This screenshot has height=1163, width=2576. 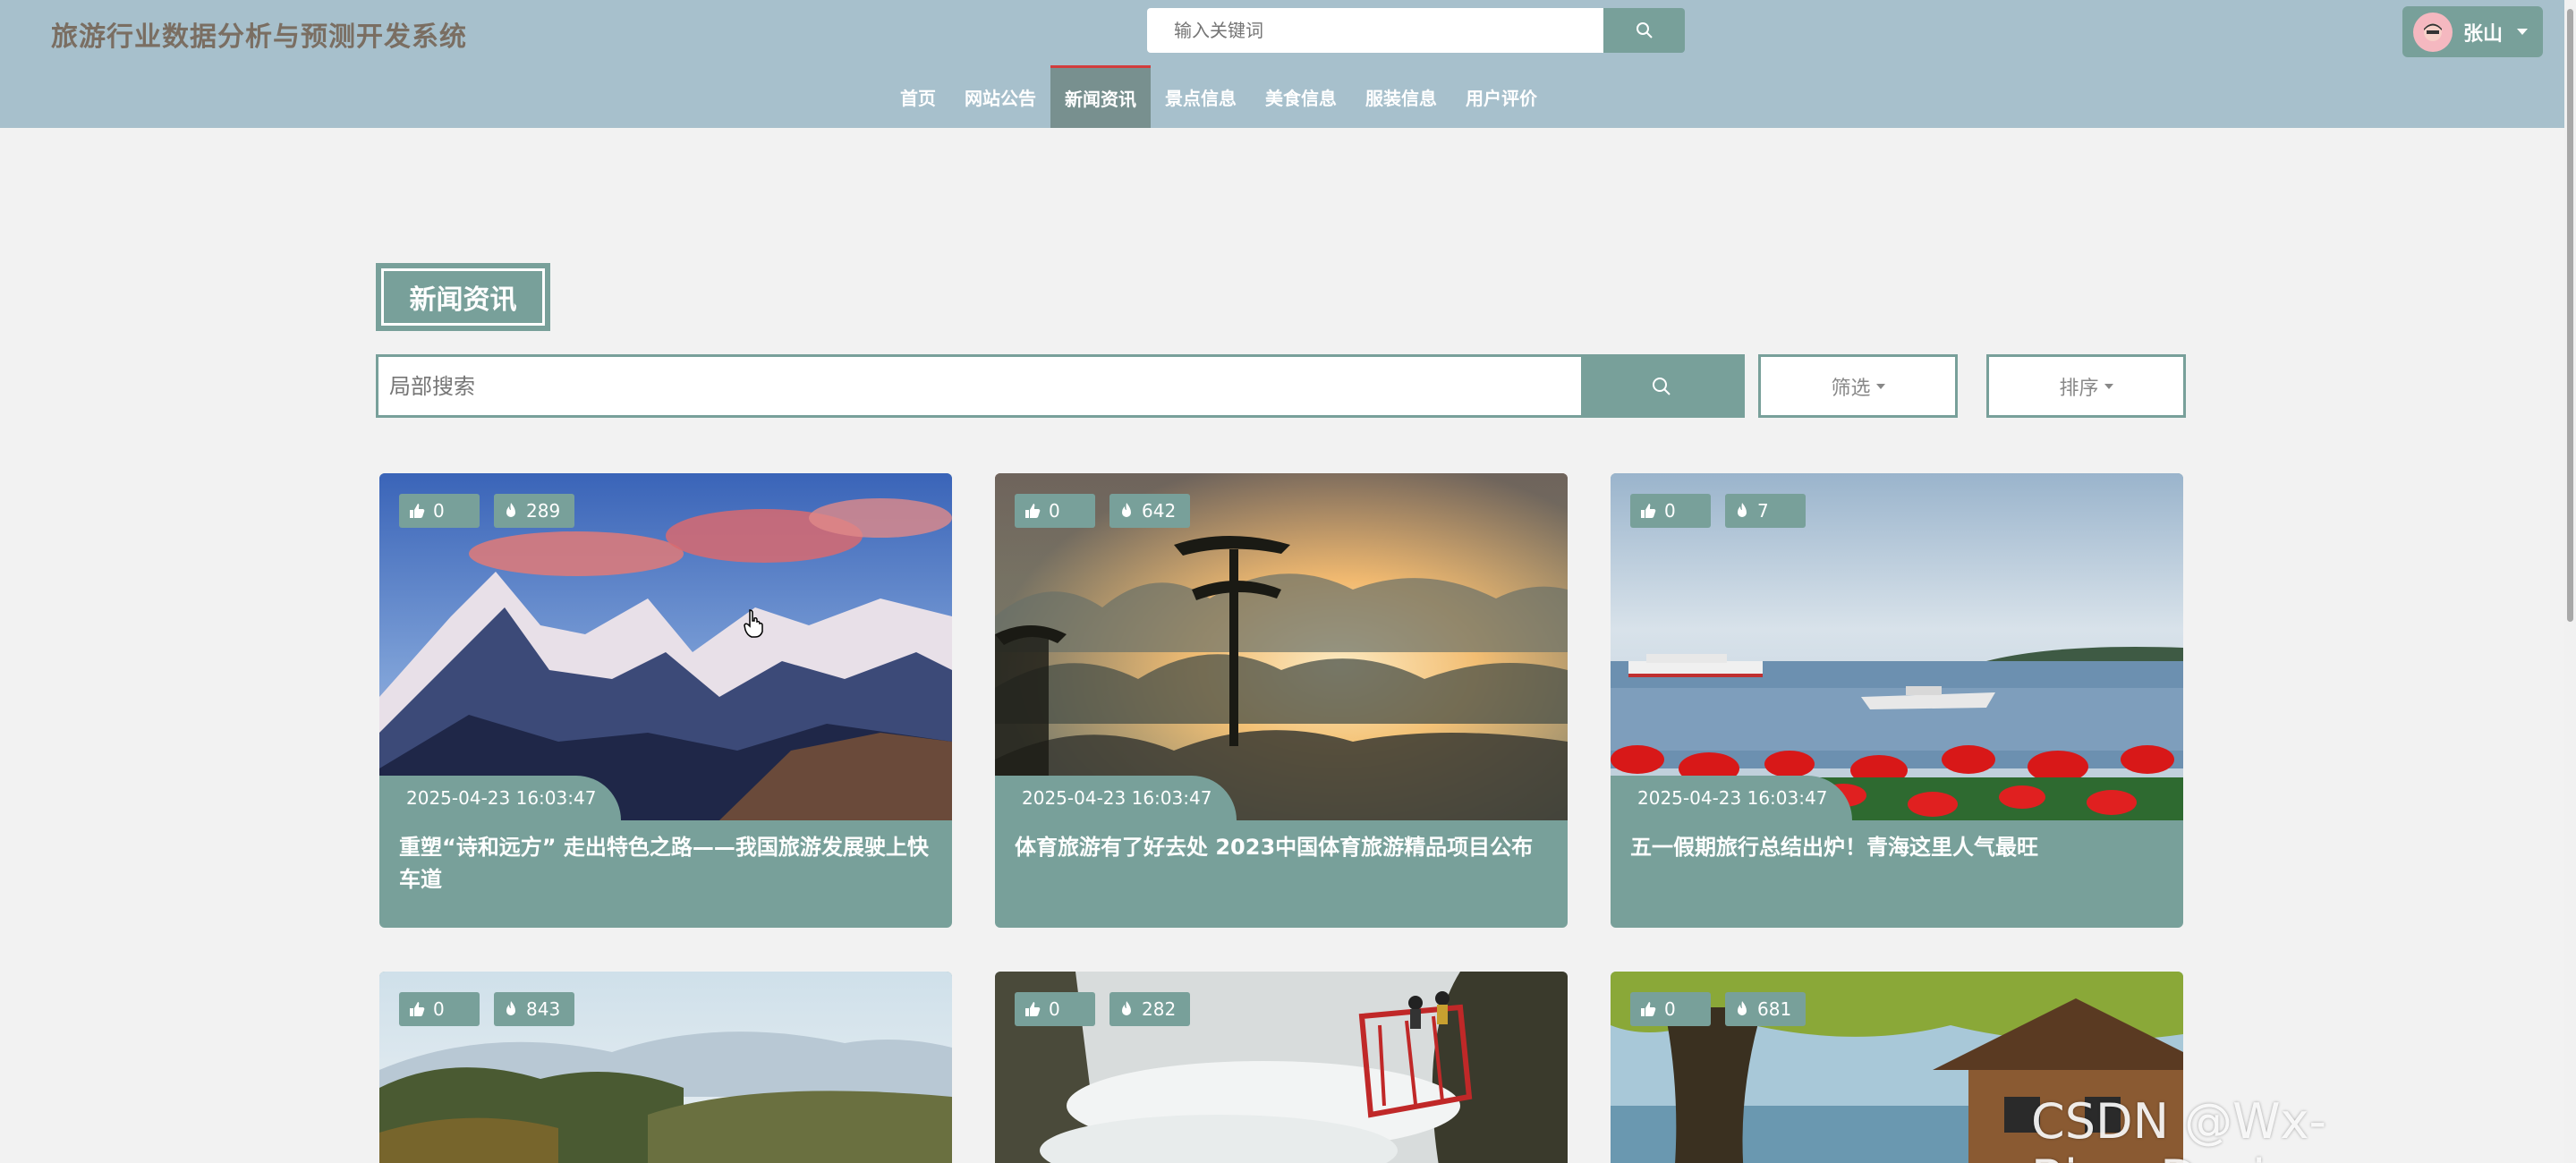 I want to click on top-search, so click(x=1416, y=31).